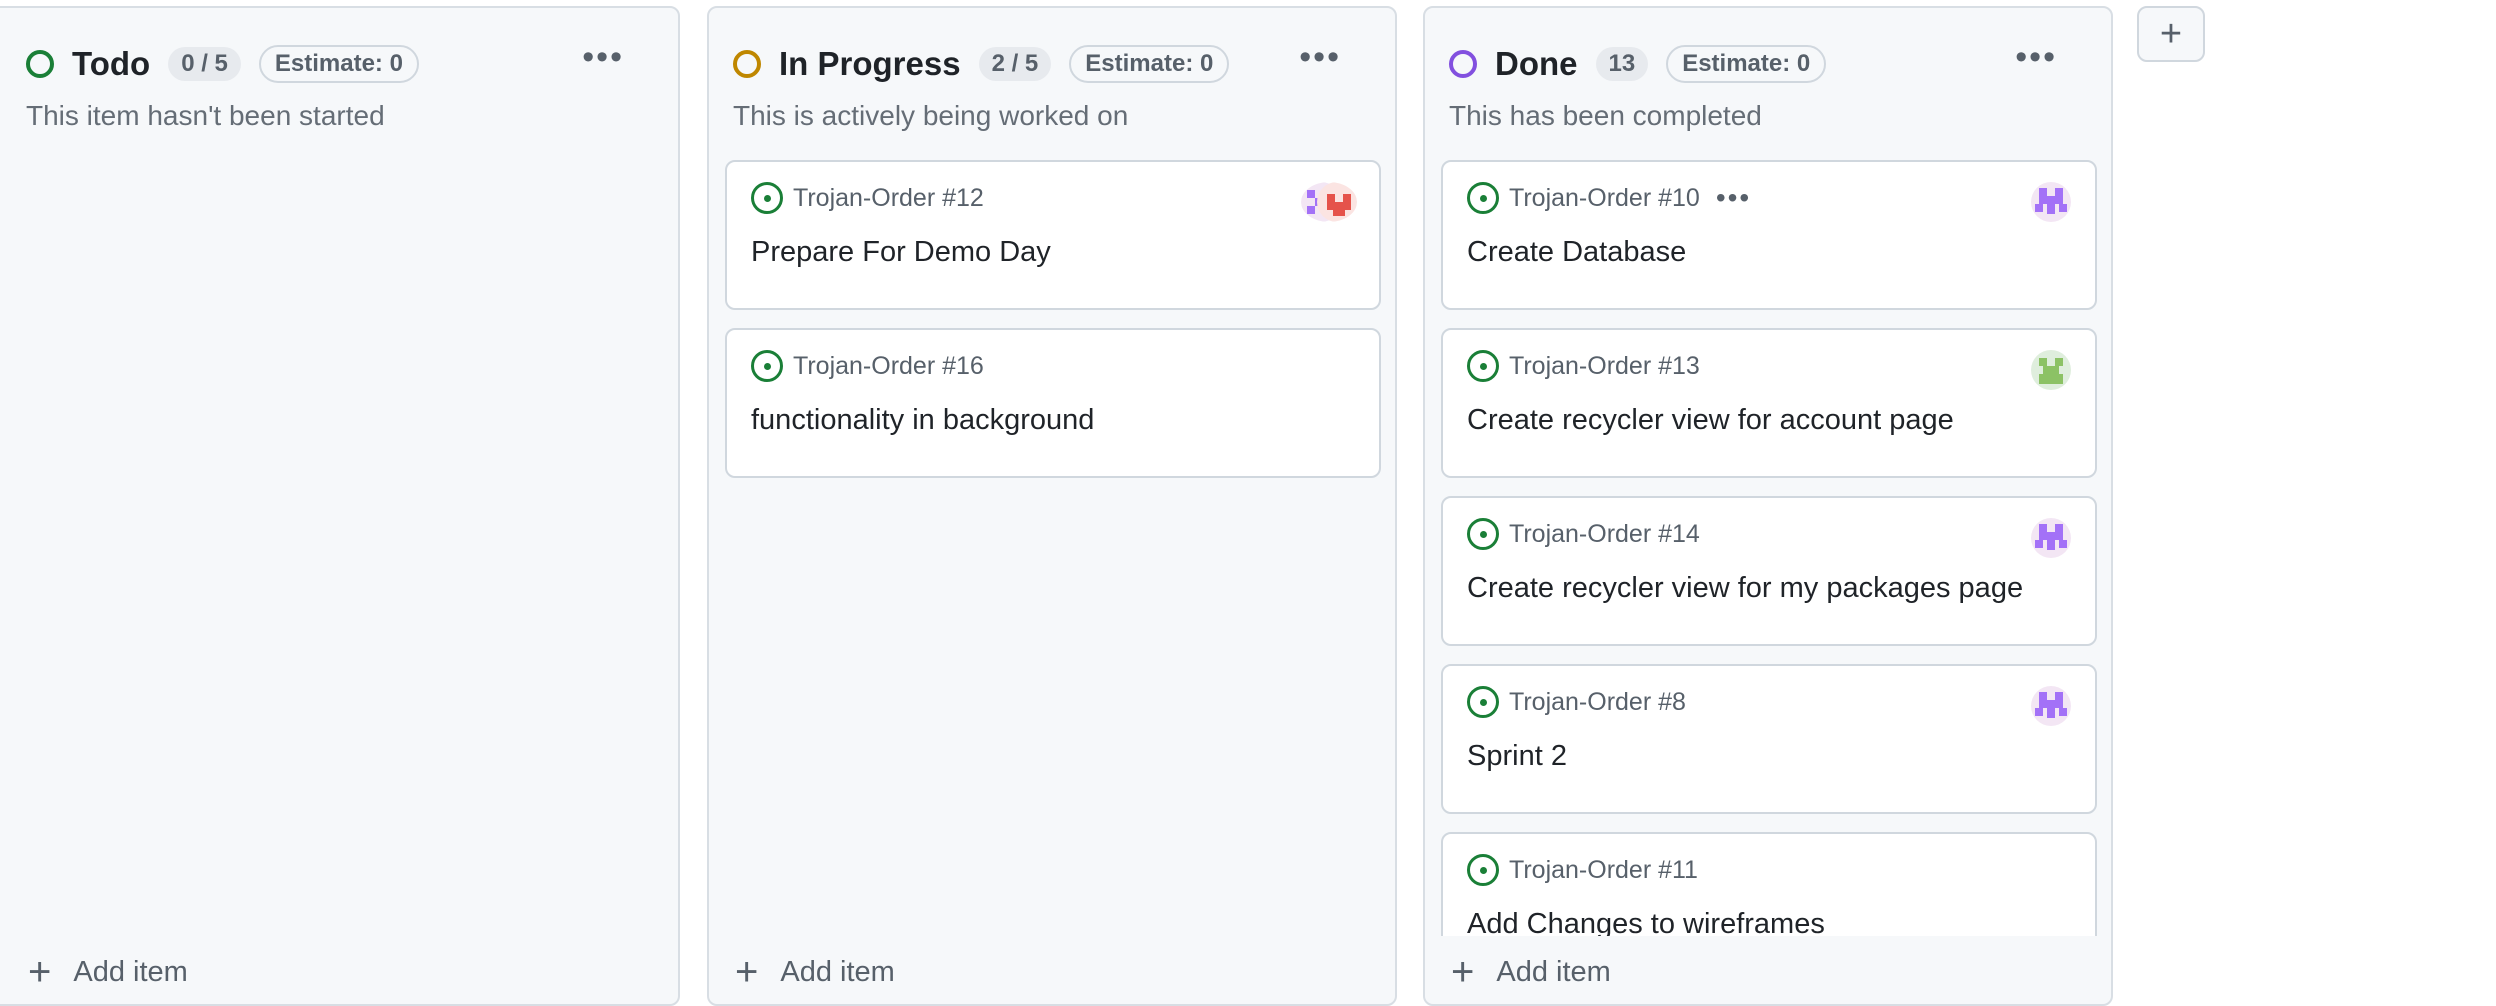 The width and height of the screenshot is (2496, 1006). Describe the element at coordinates (1015, 64) in the screenshot. I see `item-count-badge: 2 / 5` at that location.